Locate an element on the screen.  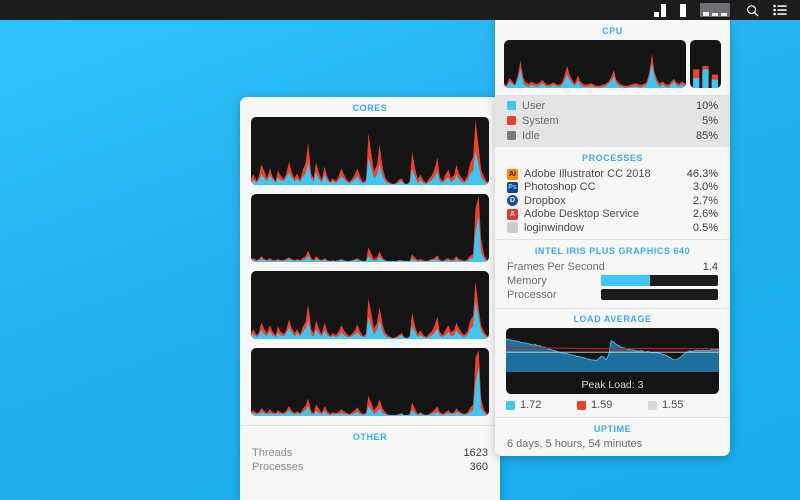
threads-label: Threads is located at coordinates (272, 453).